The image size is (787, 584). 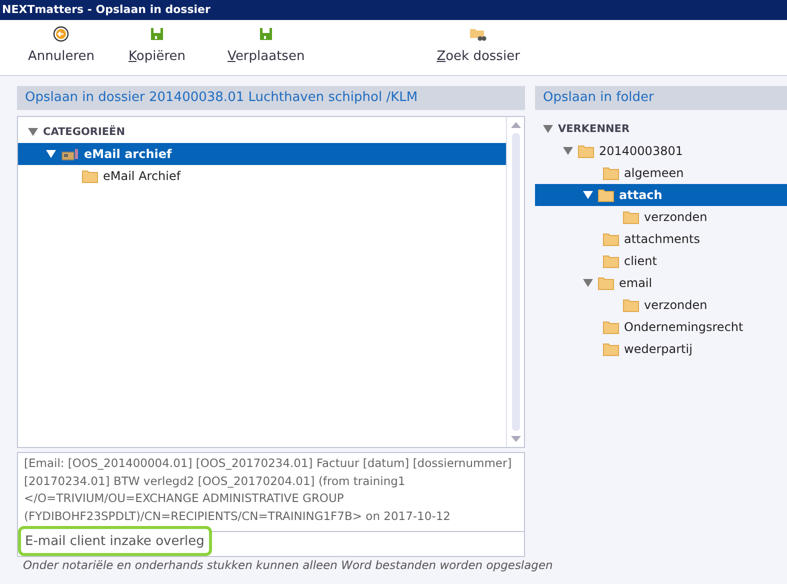 I want to click on toolbar-button: Annuleren, so click(x=61, y=45).